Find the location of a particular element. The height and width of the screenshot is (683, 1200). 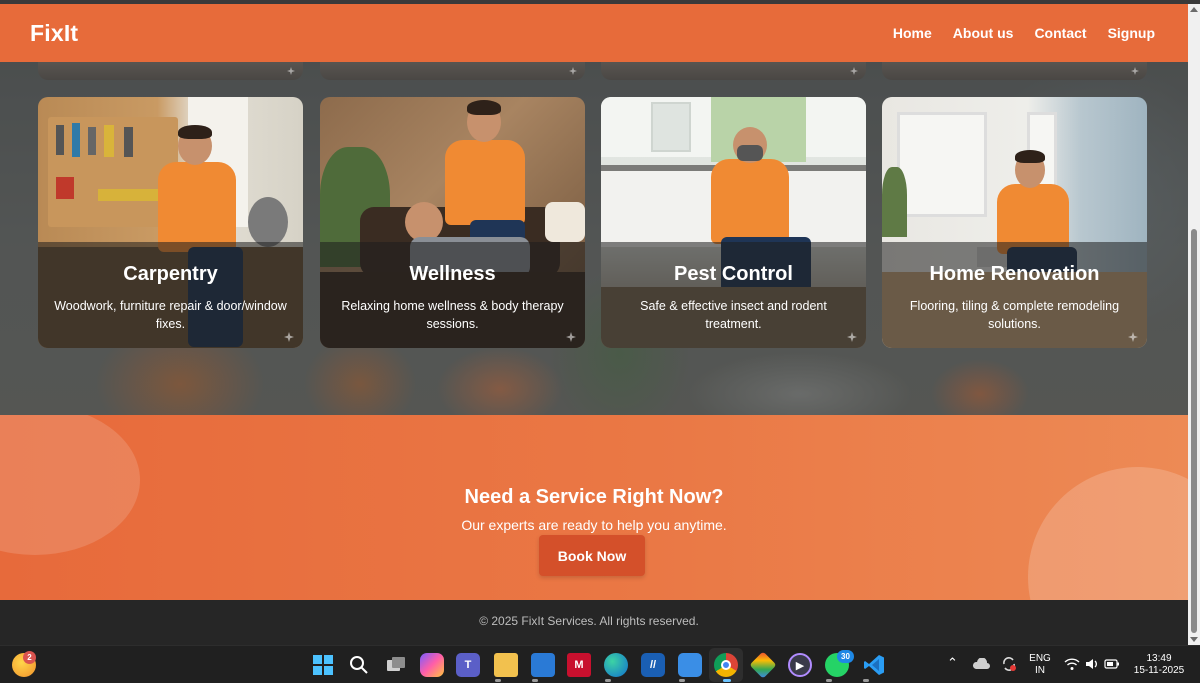

vscode-icon is located at coordinates (874, 665).